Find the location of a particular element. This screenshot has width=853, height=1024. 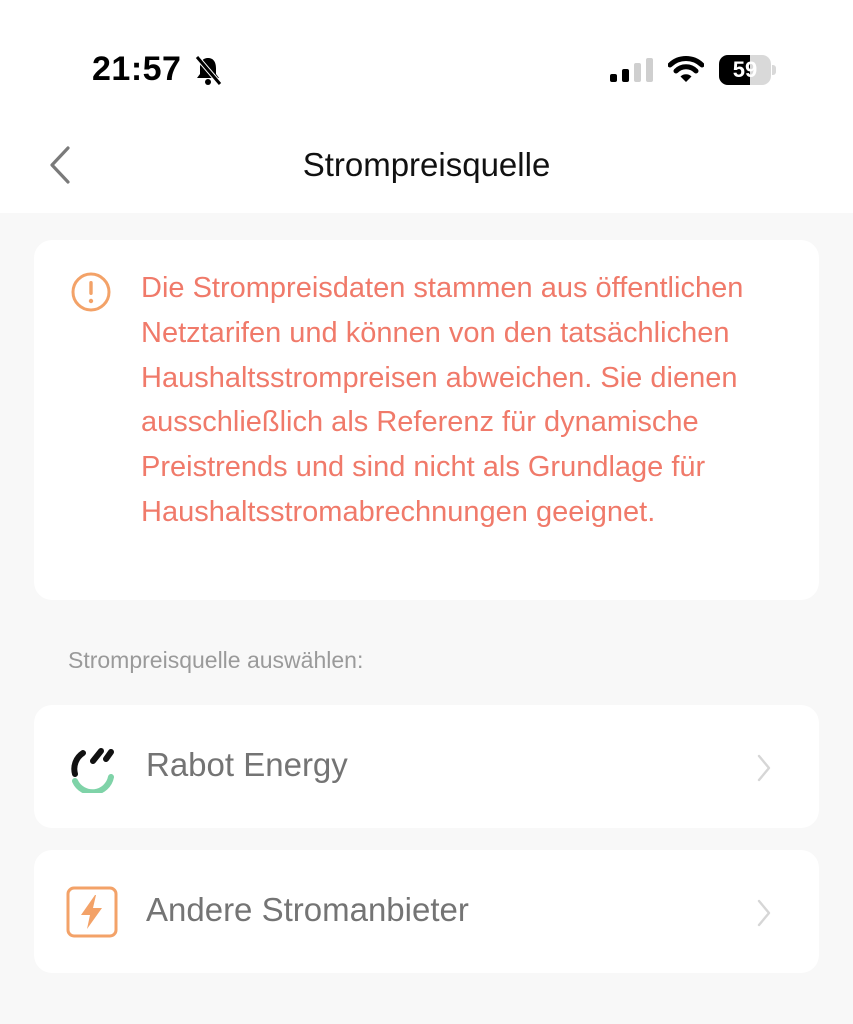

battery-tip is located at coordinates (774, 70).